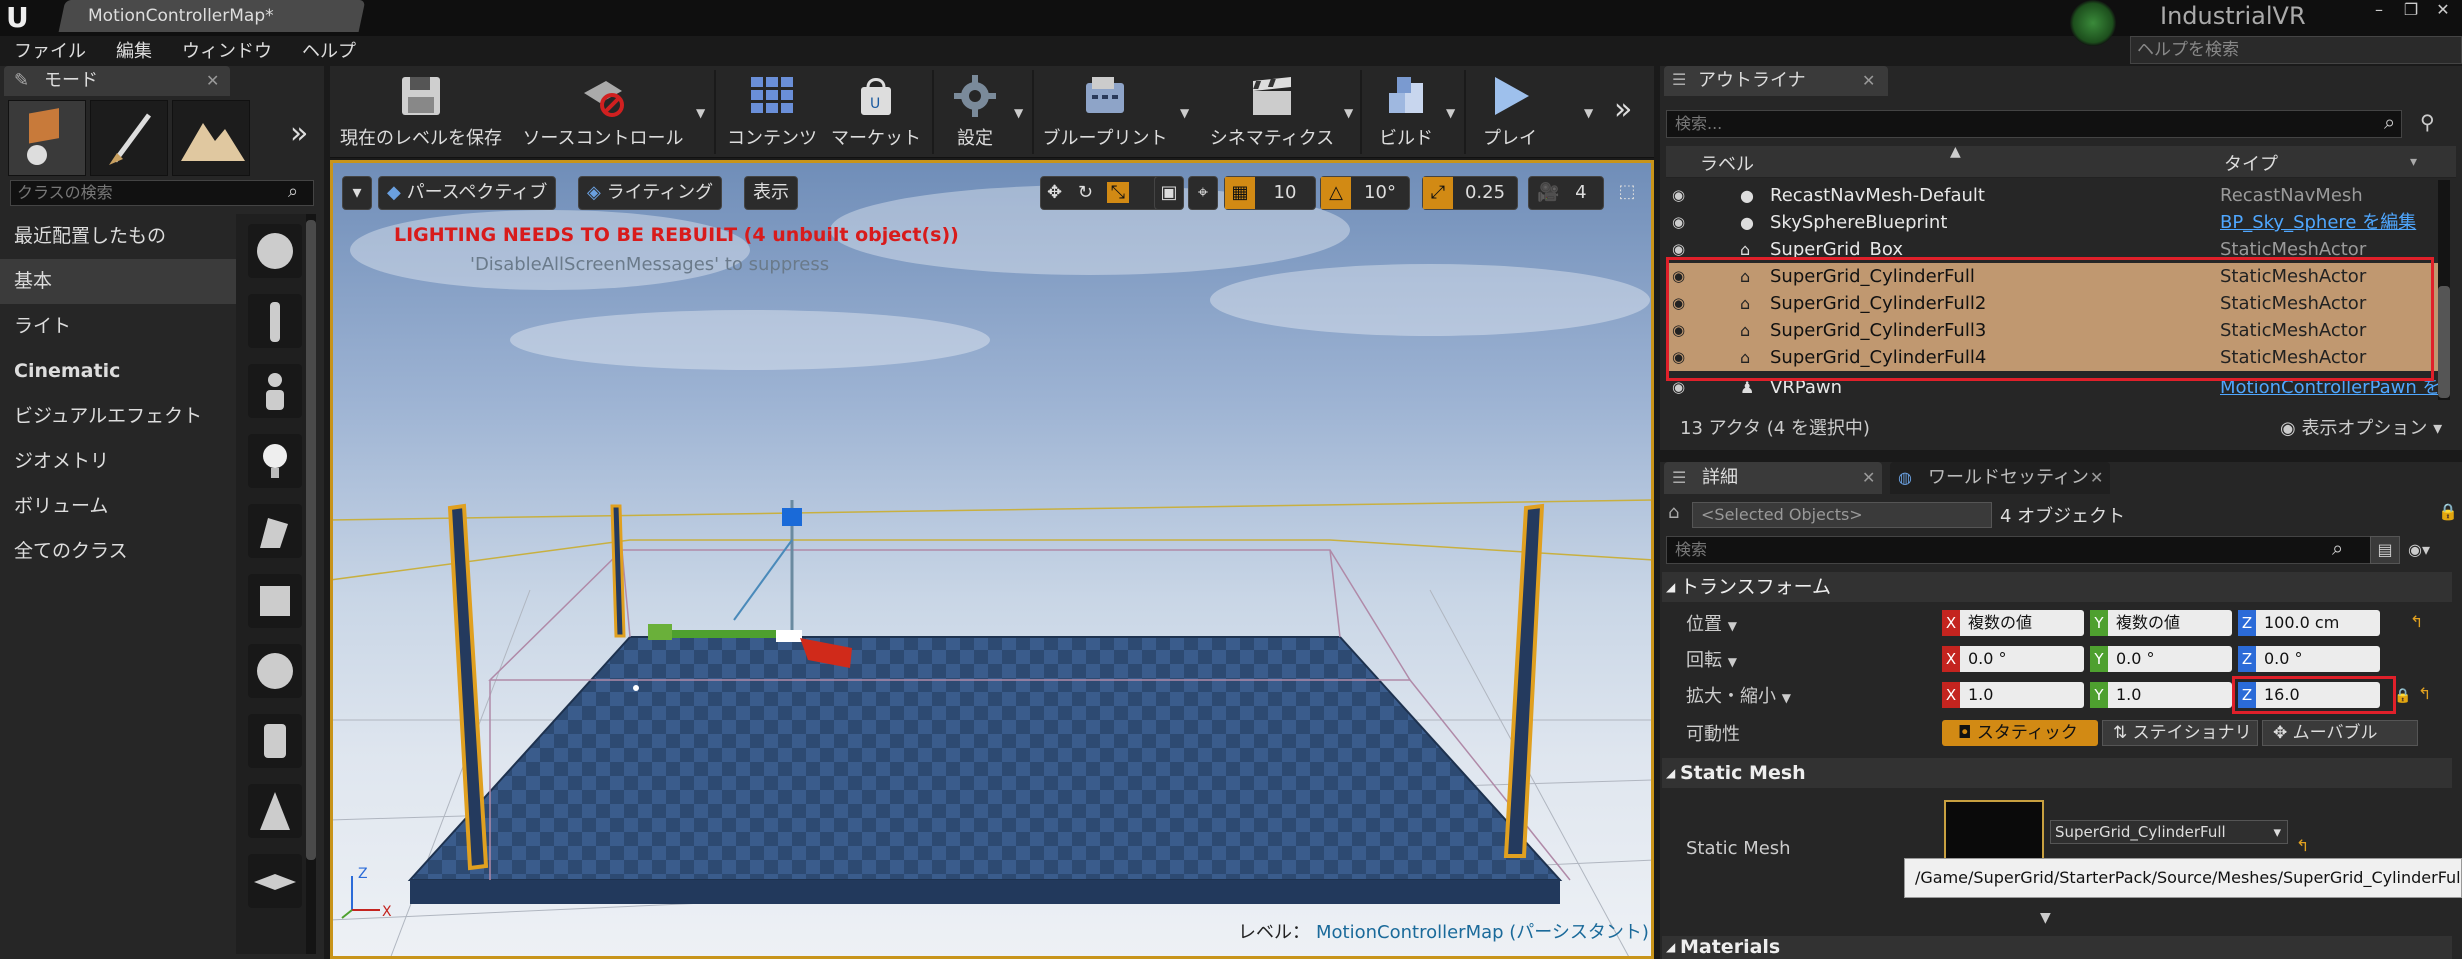 Image resolution: width=2462 pixels, height=959 pixels. What do you see at coordinates (1054, 192) in the screenshot?
I see `translate-icon: ✥` at bounding box center [1054, 192].